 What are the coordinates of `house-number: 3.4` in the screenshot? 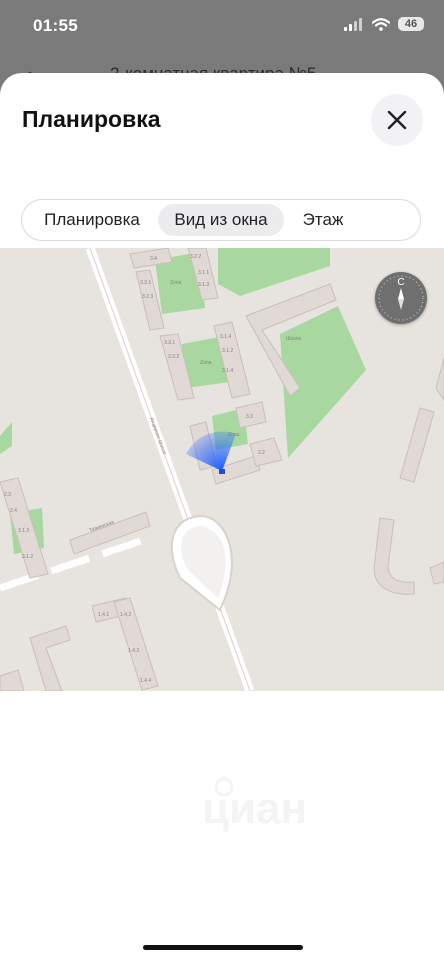 It's located at (153, 259).